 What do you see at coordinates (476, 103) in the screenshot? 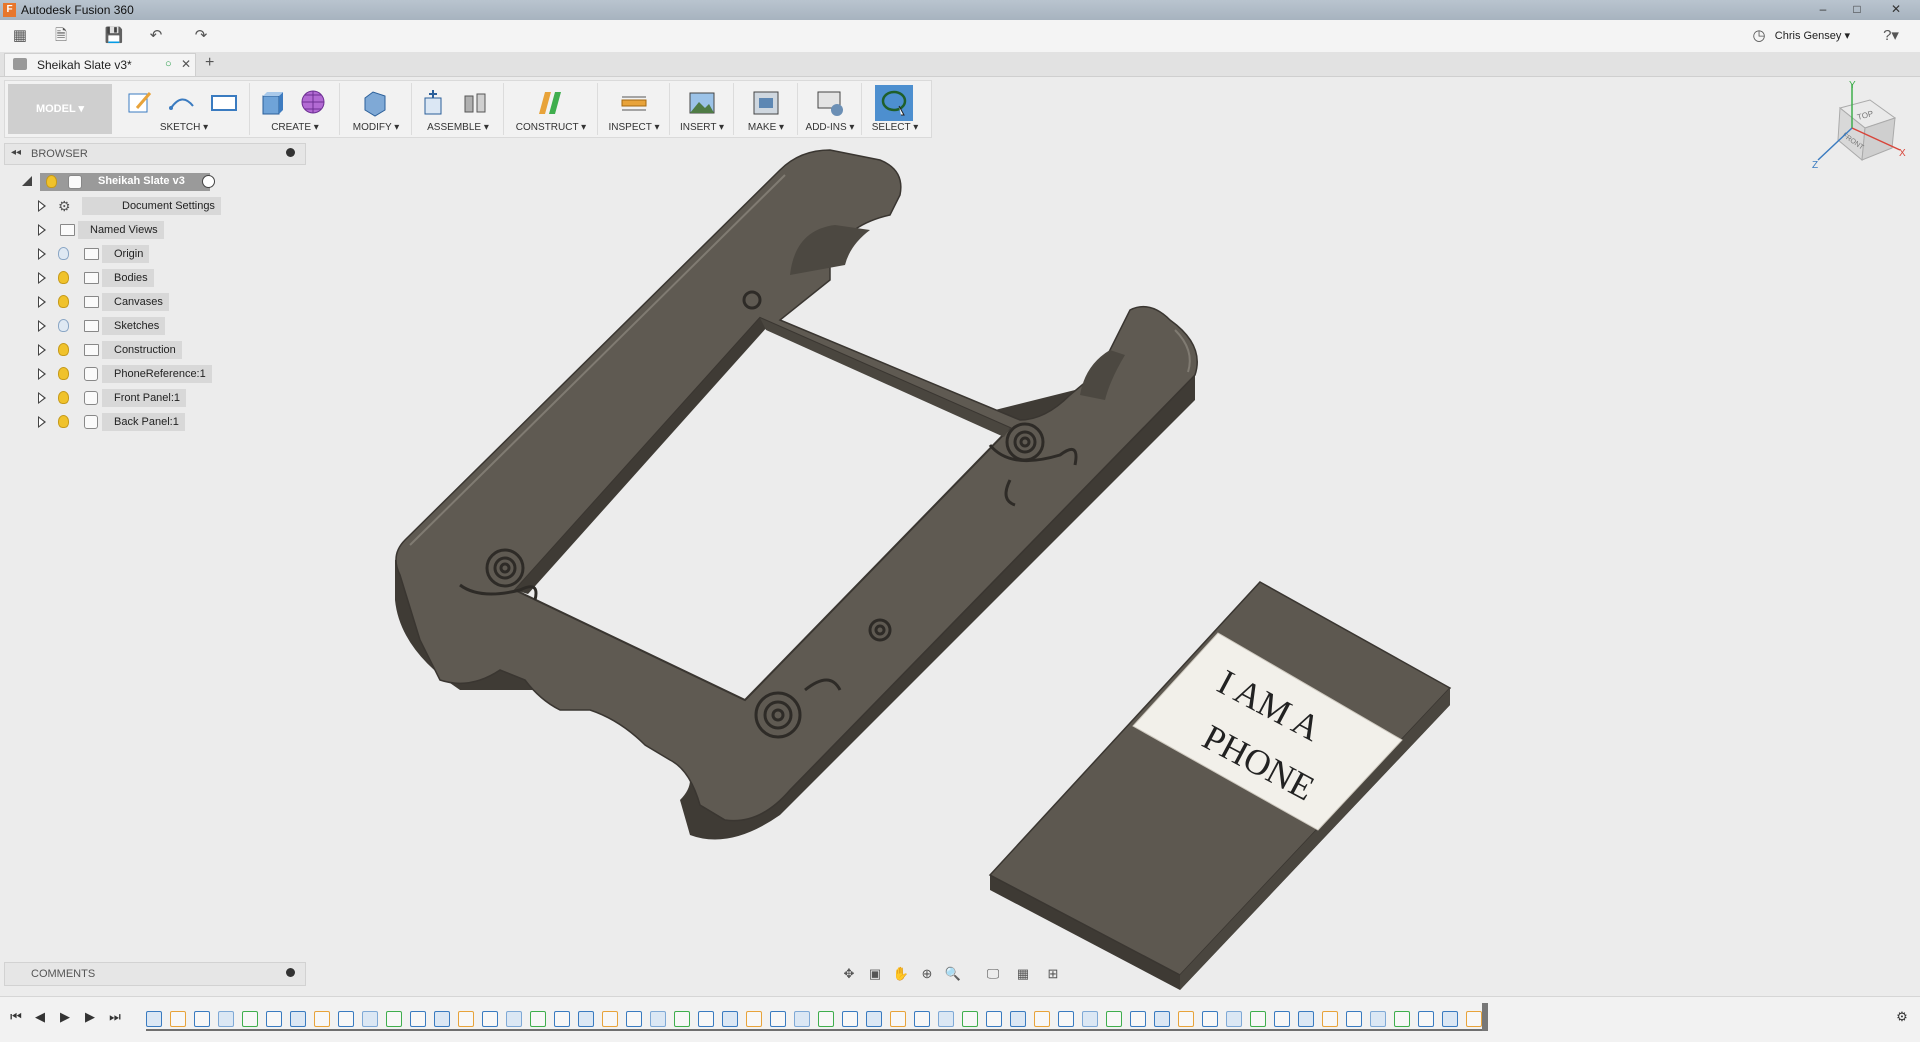
I see `joint-icon` at bounding box center [476, 103].